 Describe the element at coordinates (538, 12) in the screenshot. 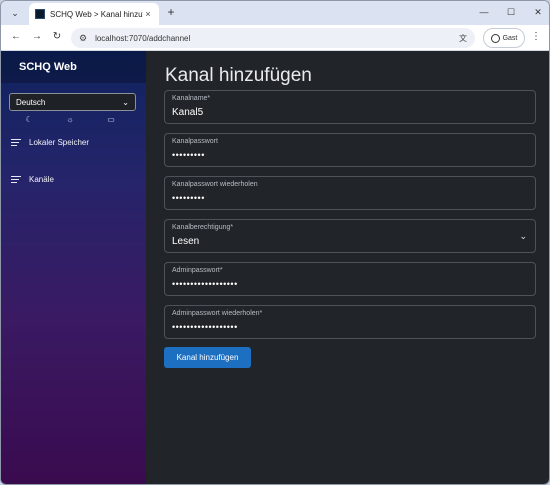

I see `close-window-button: ✕` at that location.